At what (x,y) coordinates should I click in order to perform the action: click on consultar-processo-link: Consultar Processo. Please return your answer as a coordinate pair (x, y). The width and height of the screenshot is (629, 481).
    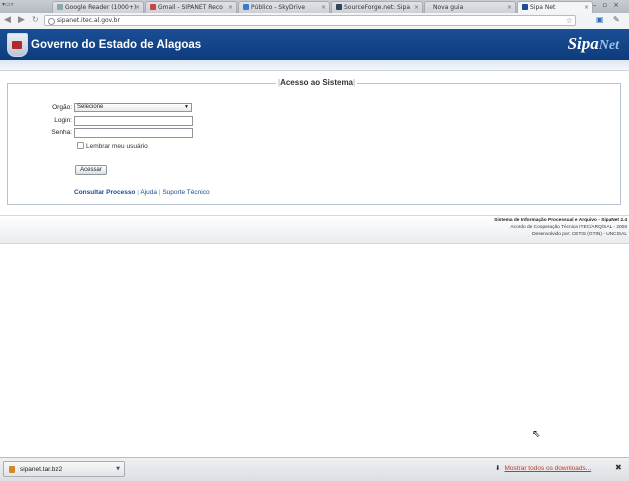
    Looking at the image, I should click on (104, 192).